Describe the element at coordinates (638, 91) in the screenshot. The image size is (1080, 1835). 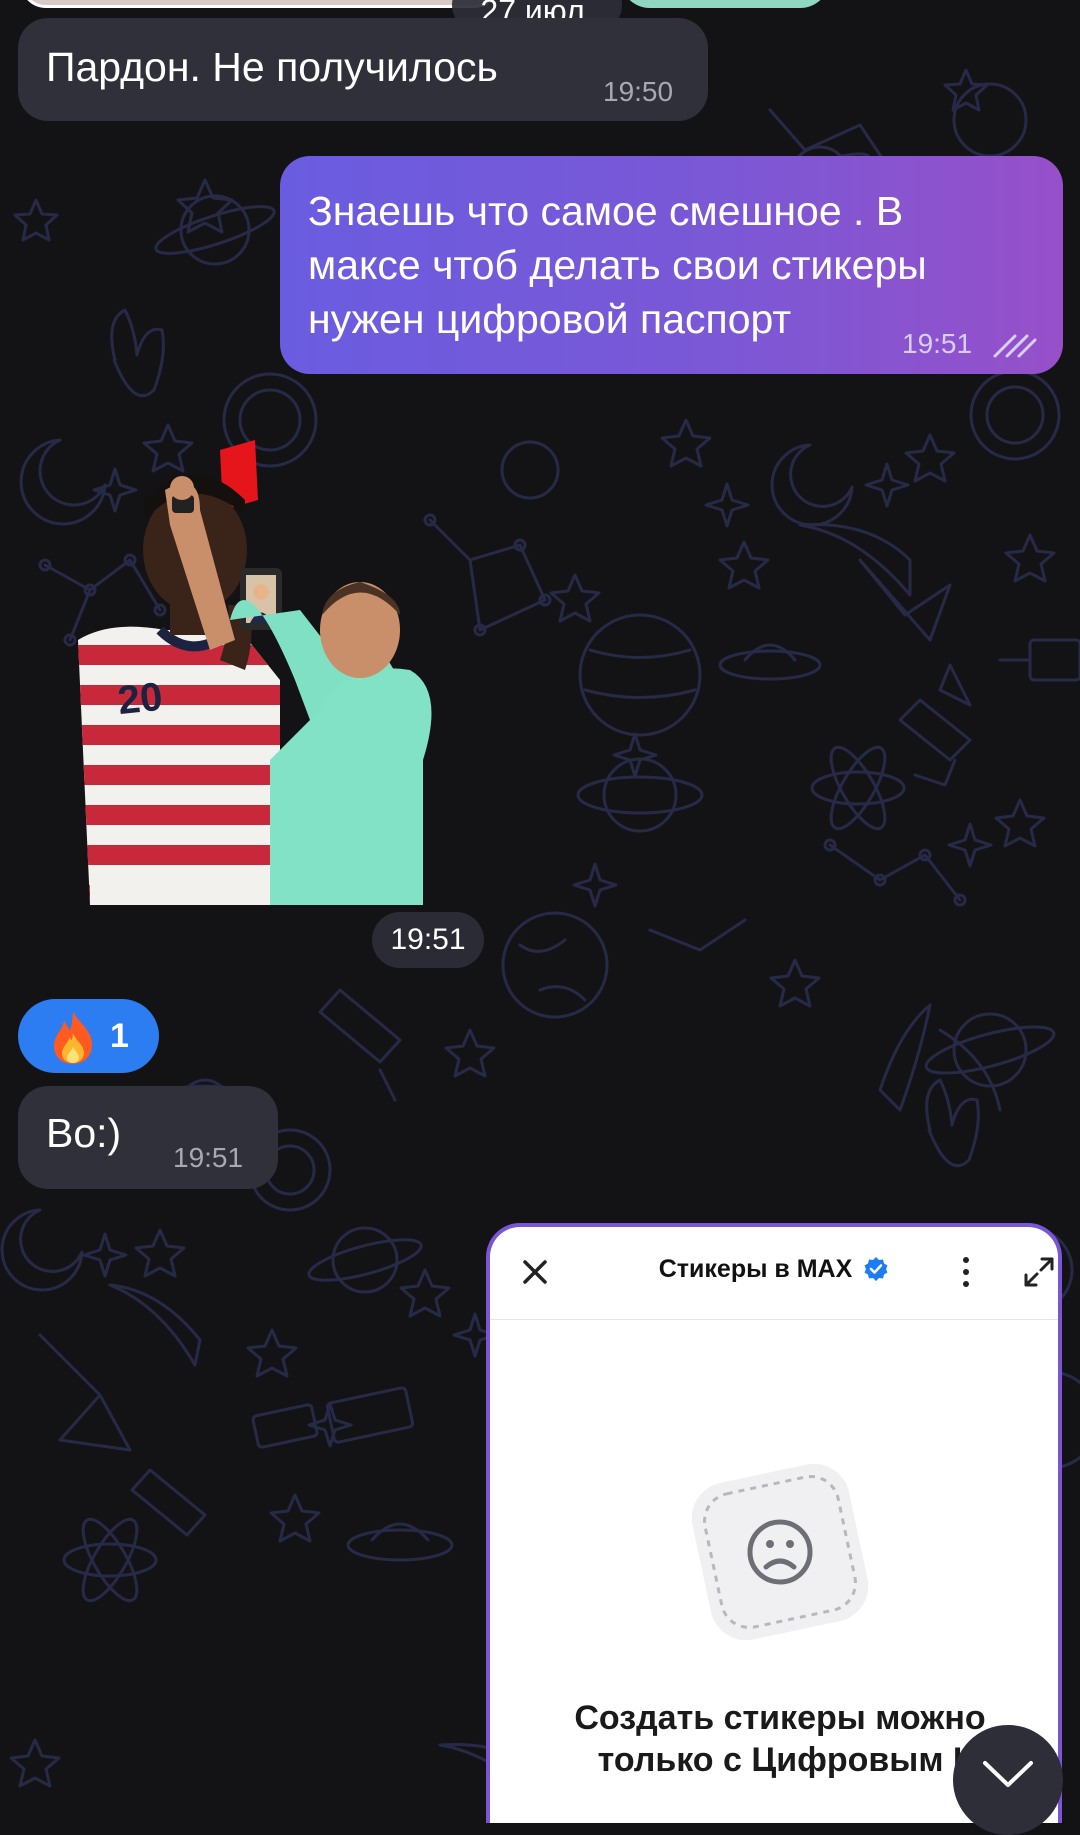
I see `message-time: 19:50` at that location.